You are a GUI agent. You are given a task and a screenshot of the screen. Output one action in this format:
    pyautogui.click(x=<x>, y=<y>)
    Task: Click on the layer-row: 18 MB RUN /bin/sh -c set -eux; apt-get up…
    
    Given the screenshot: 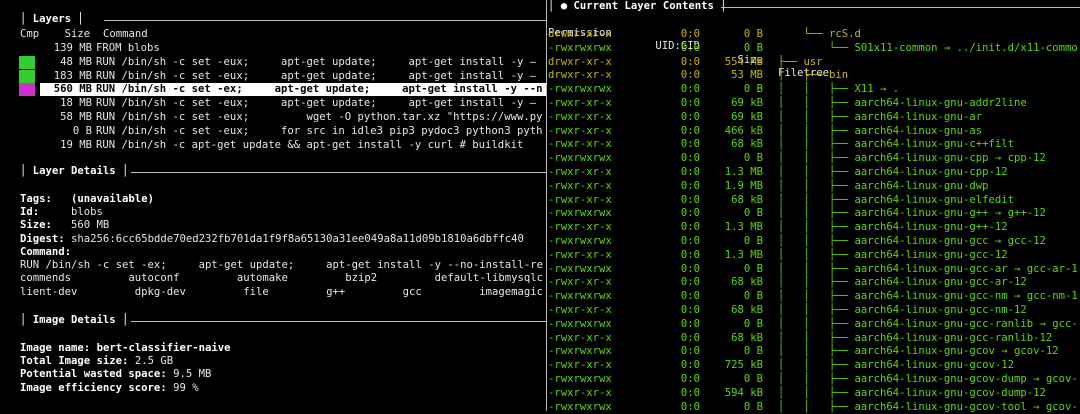 What is the action you would take?
    pyautogui.click(x=288, y=103)
    